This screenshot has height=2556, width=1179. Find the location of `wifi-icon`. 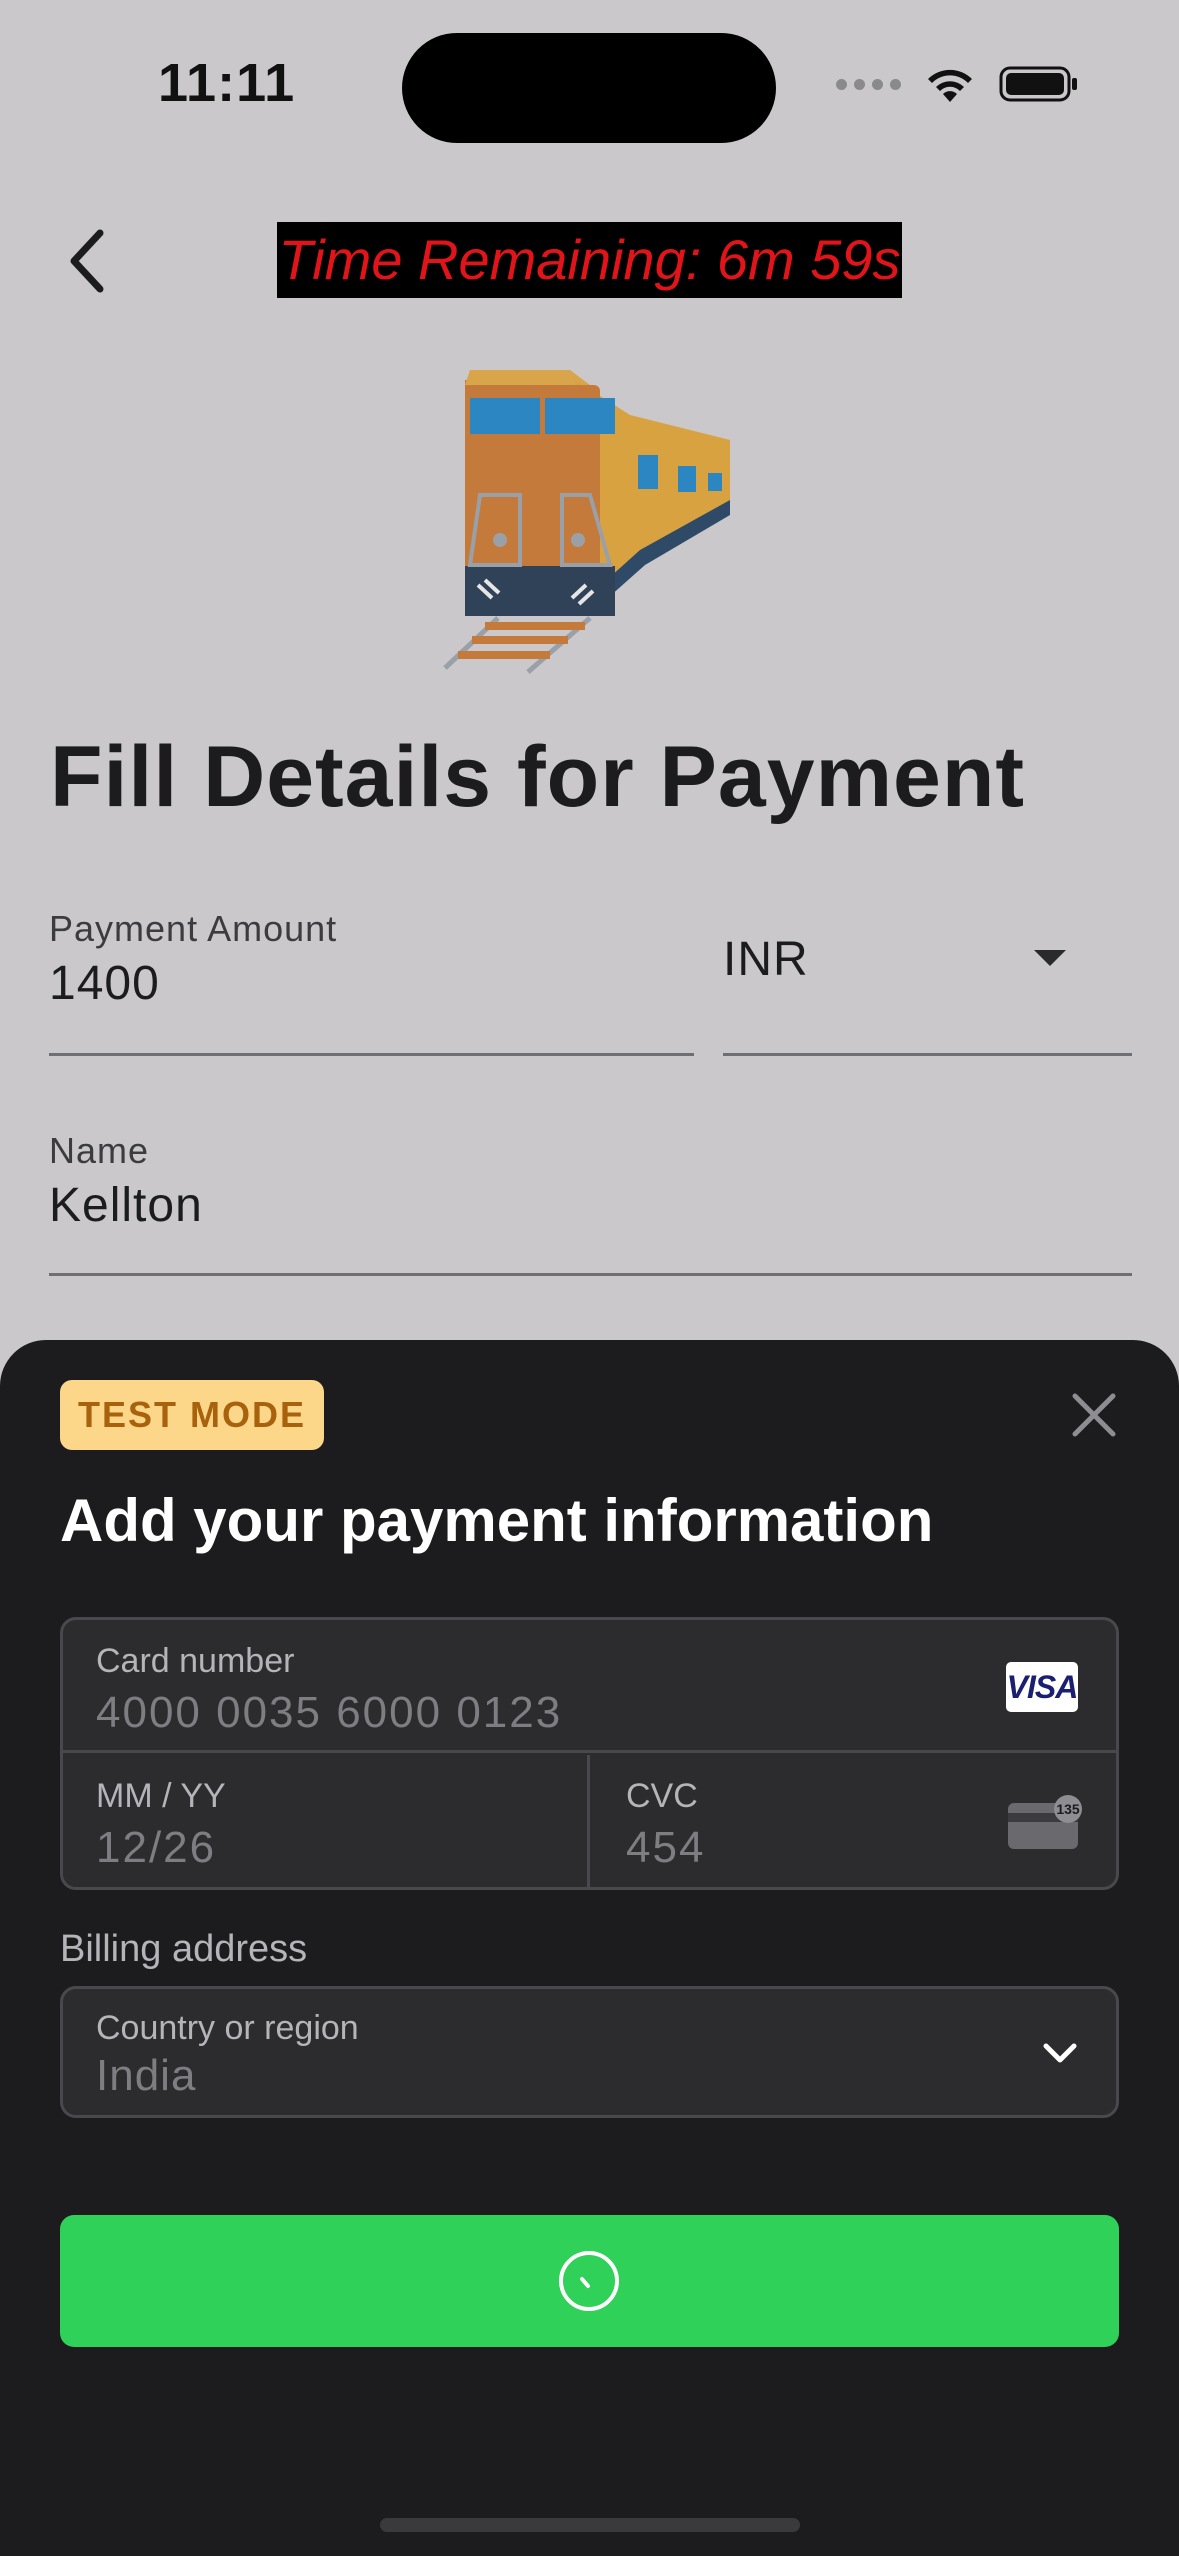

wifi-icon is located at coordinates (950, 85).